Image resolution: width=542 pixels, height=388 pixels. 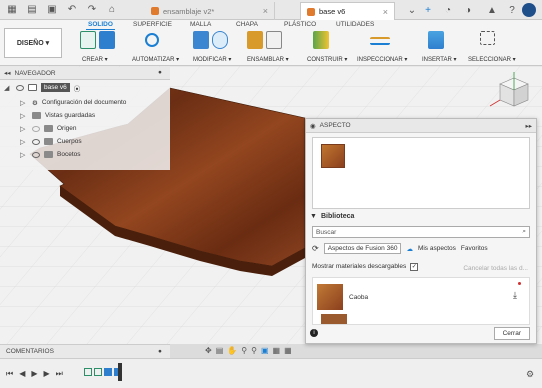 I want to click on inspect-tools, so click(x=380, y=40).